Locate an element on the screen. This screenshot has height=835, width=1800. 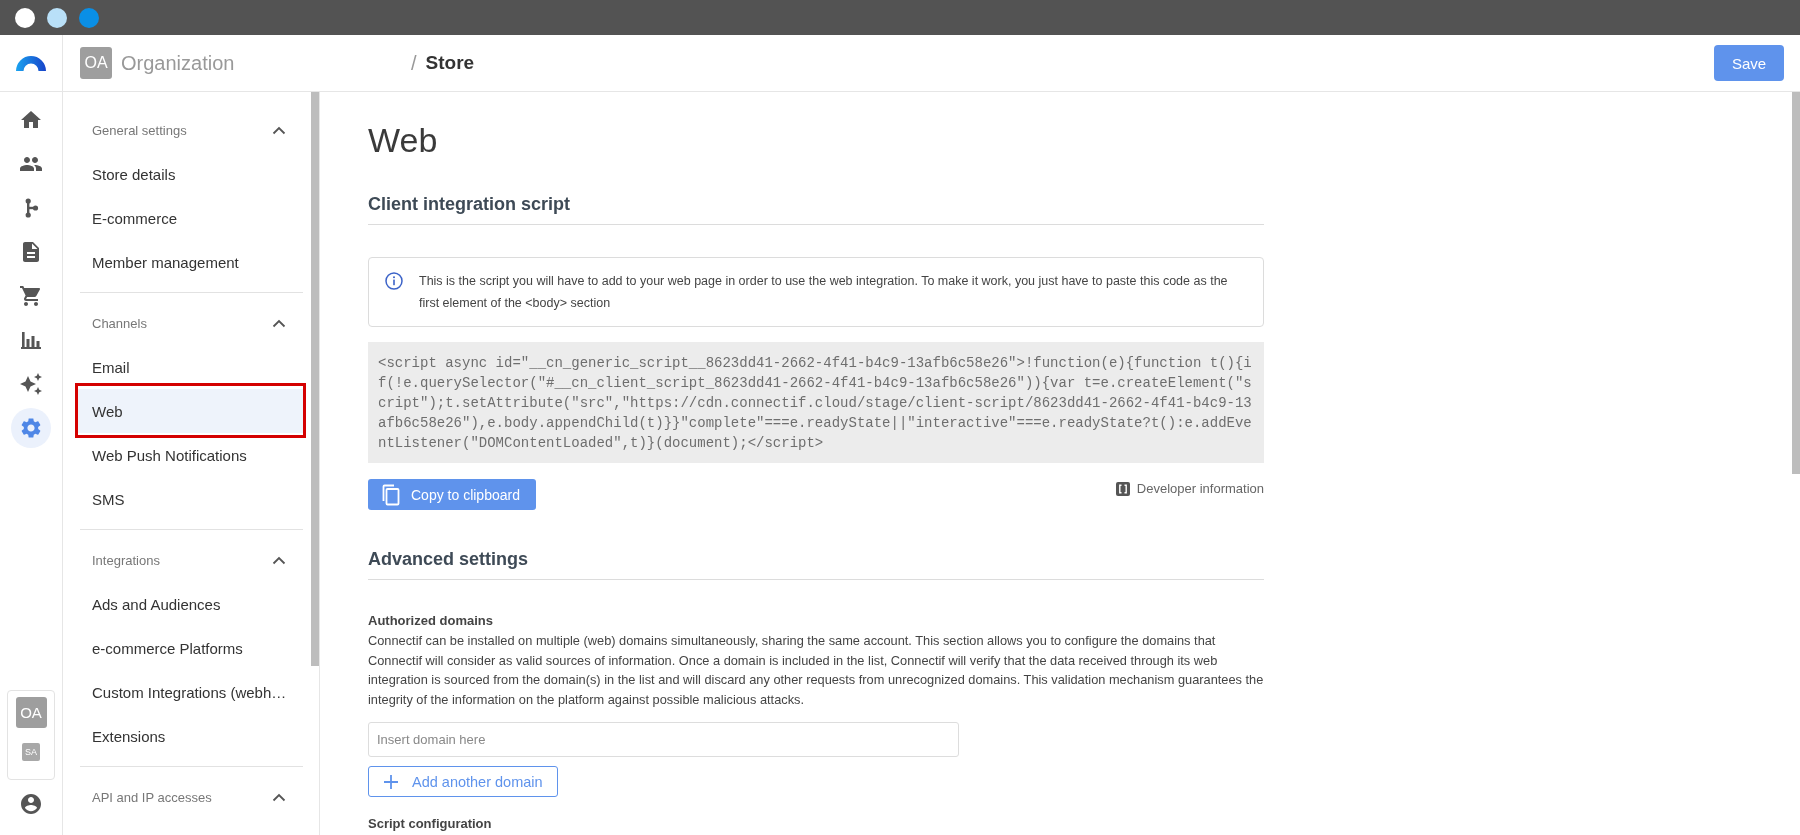
sidebar-item: Store details is located at coordinates (190, 174).